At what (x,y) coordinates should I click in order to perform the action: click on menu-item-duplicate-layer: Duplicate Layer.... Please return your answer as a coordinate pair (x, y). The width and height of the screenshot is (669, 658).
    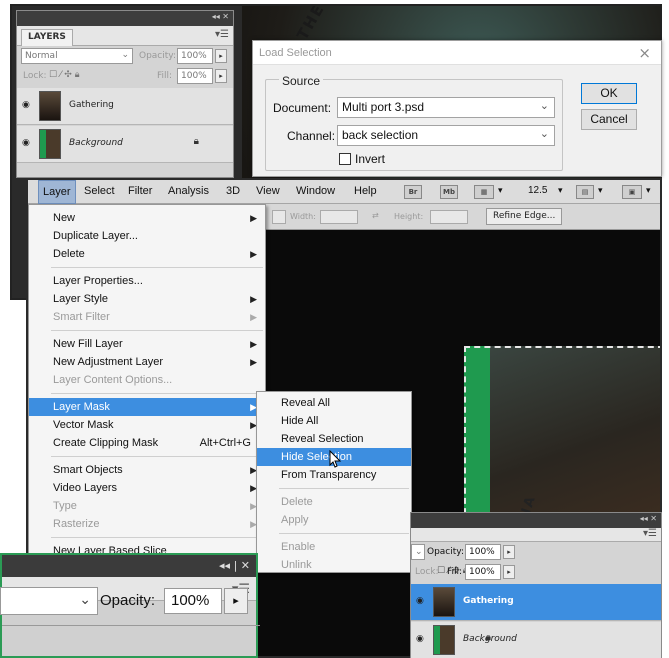
    Looking at the image, I should click on (147, 236).